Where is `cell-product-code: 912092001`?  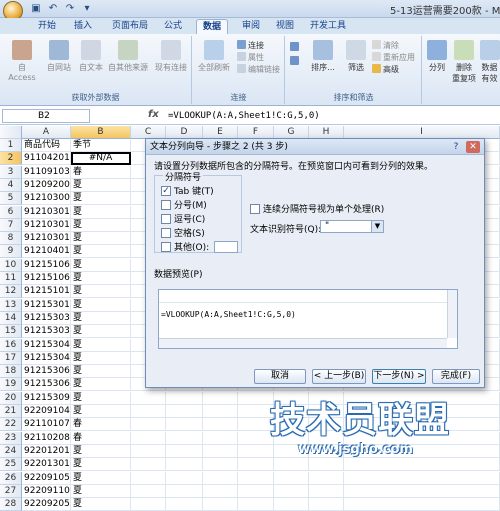
cell-product-code: 912092001 is located at coordinates (46, 185).